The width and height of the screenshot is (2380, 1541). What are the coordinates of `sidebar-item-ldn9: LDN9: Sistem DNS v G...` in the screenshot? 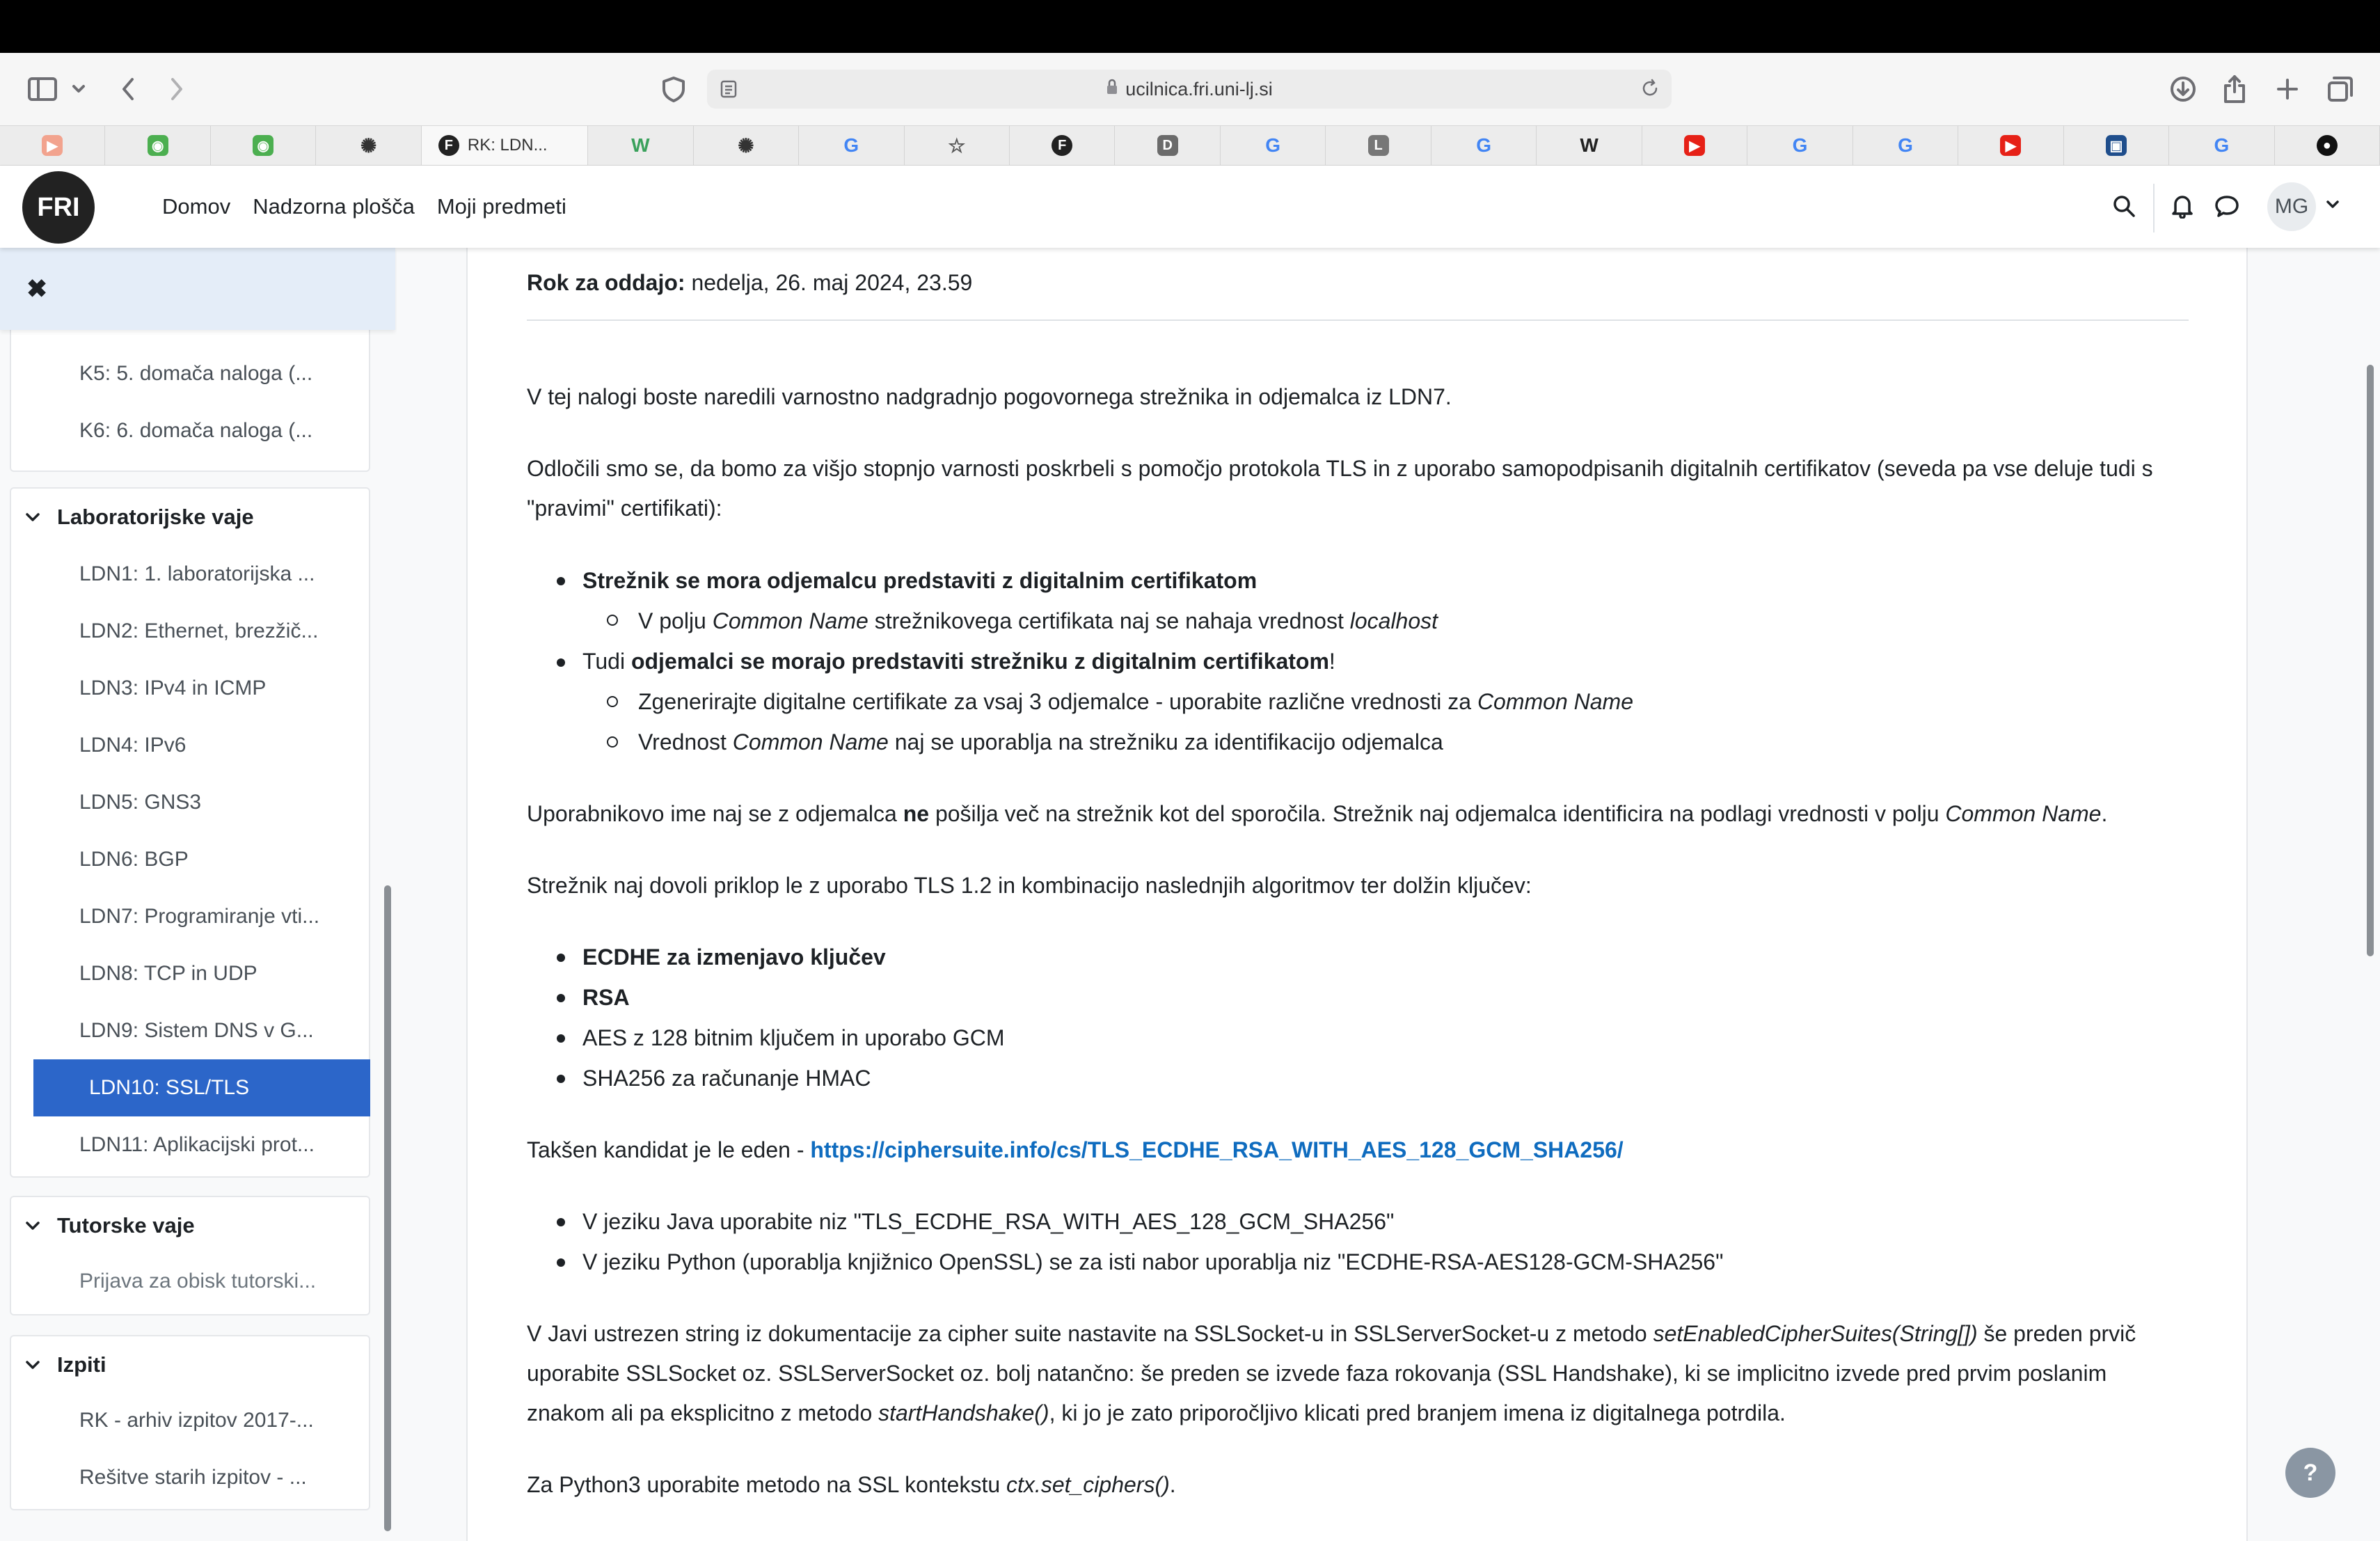 It's located at (192, 1030).